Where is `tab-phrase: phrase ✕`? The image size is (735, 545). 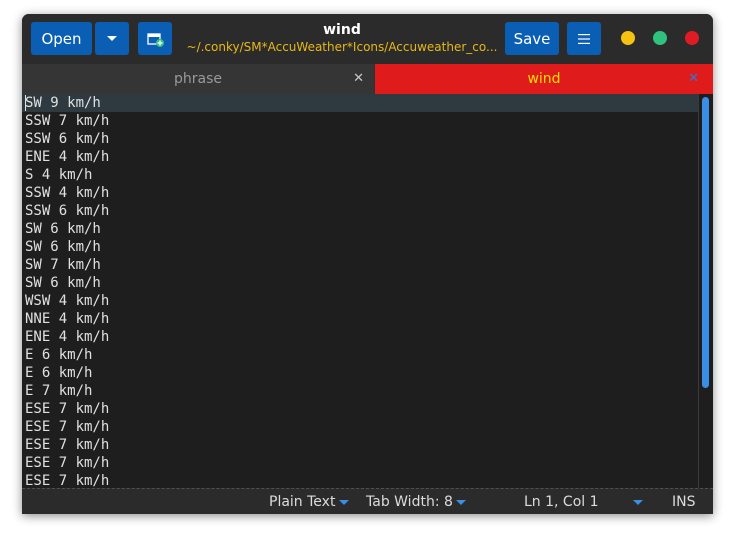
tab-phrase: phrase ✕ is located at coordinates (198, 79).